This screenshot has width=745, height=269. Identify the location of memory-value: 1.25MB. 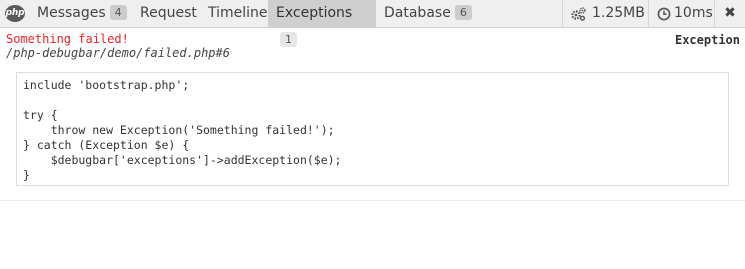
(618, 13).